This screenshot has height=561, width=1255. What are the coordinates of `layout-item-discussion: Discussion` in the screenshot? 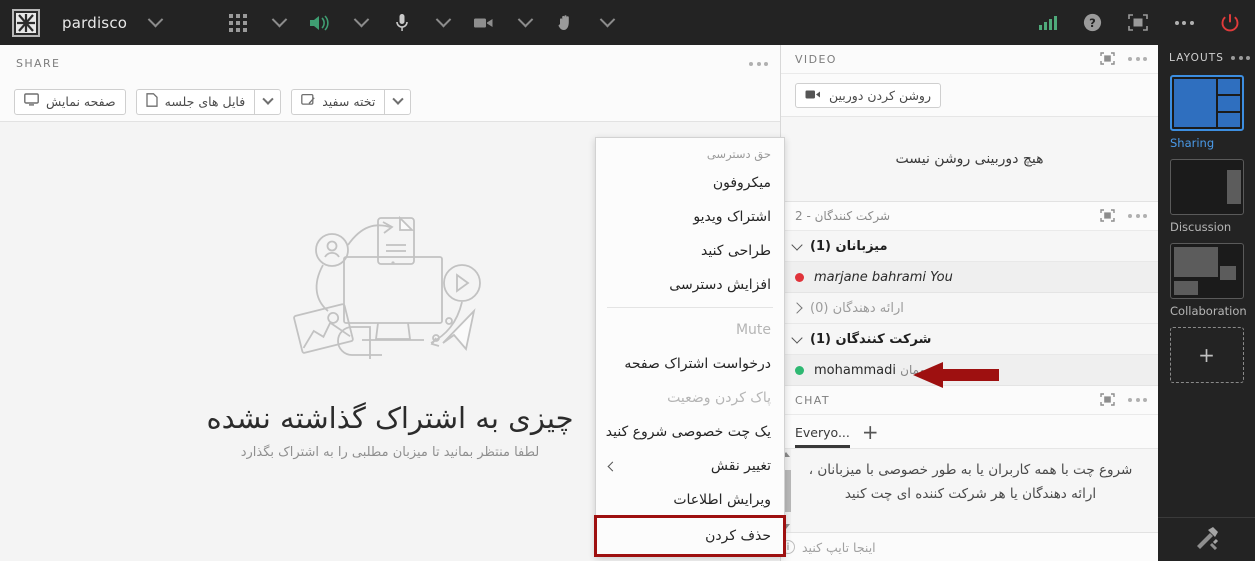 It's located at (1206, 201).